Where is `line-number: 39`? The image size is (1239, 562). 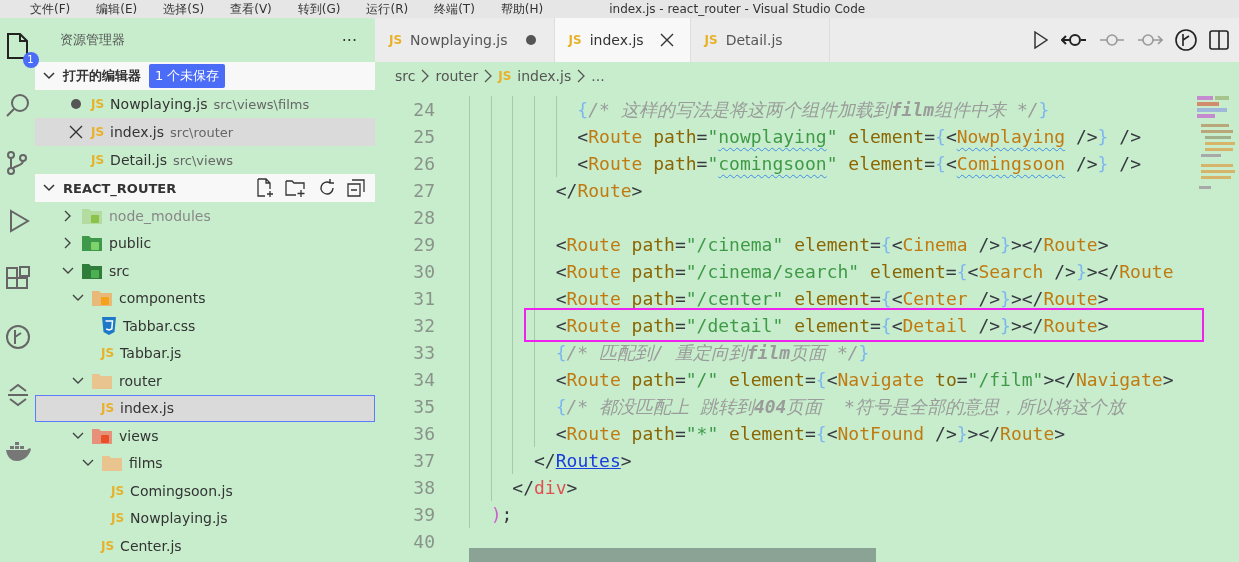 line-number: 39 is located at coordinates (423, 514).